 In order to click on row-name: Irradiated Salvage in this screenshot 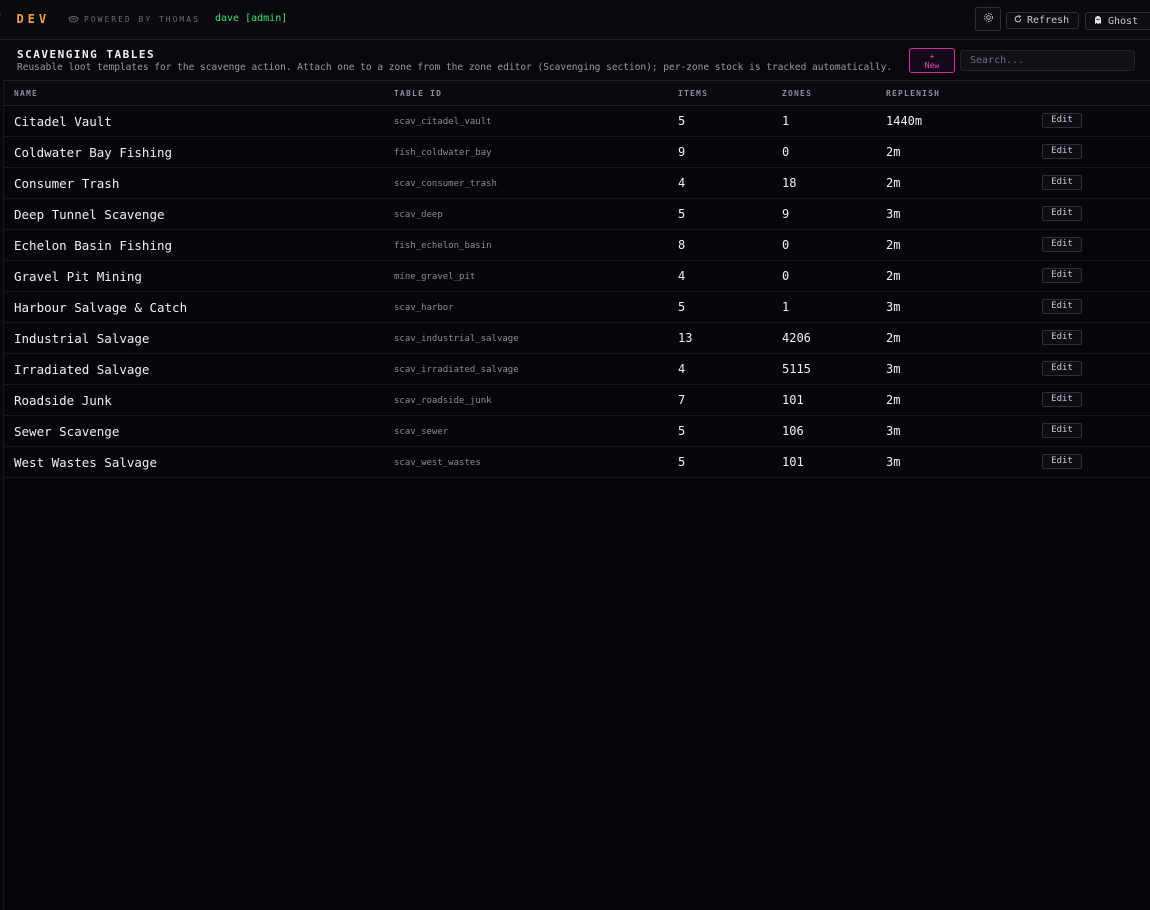, I will do `click(82, 369)`.